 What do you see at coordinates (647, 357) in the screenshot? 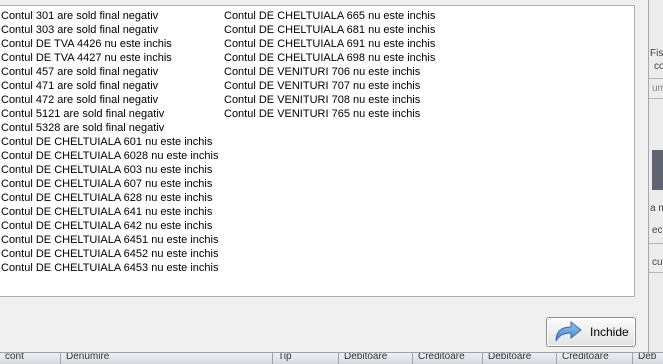
I see `grid-header-cell: Deb` at bounding box center [647, 357].